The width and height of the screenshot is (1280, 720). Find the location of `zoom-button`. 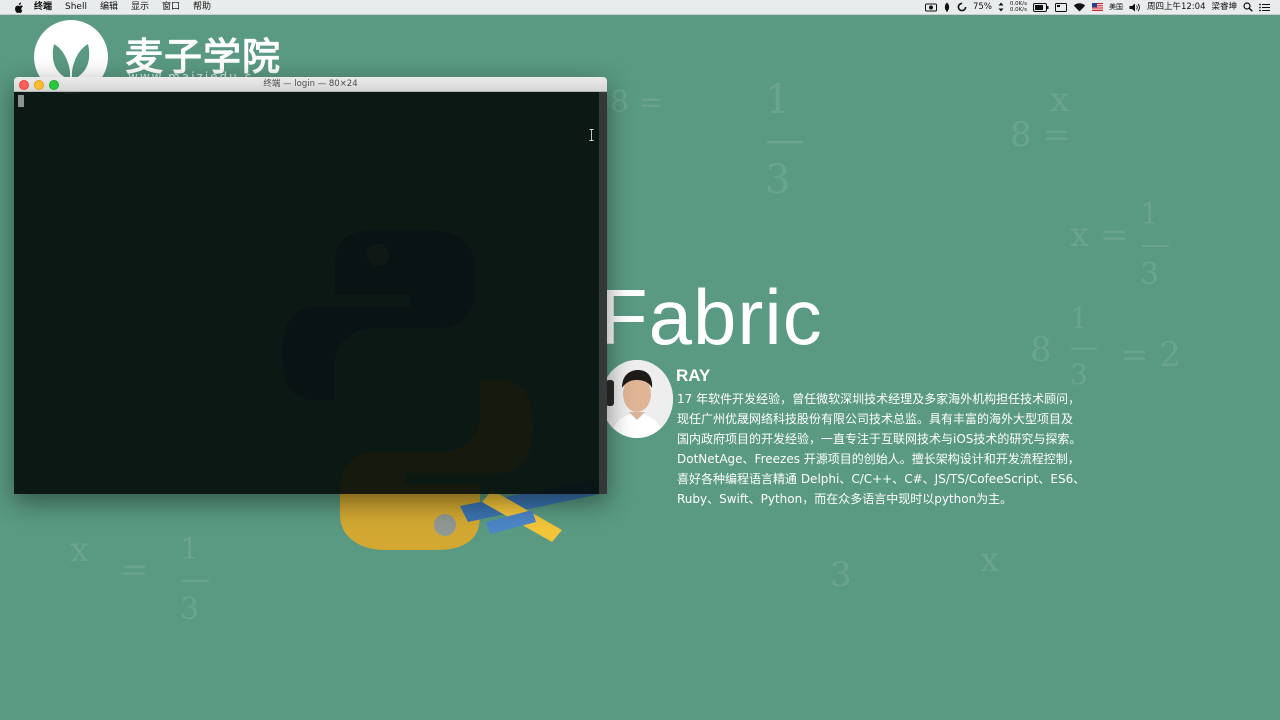

zoom-button is located at coordinates (54, 85).